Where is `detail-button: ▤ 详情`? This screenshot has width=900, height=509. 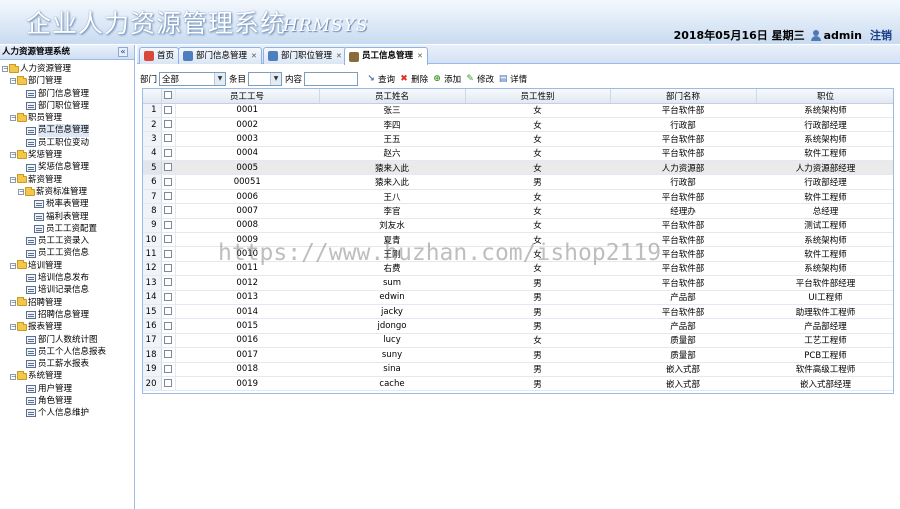
detail-button: ▤ 详情 is located at coordinates (512, 79).